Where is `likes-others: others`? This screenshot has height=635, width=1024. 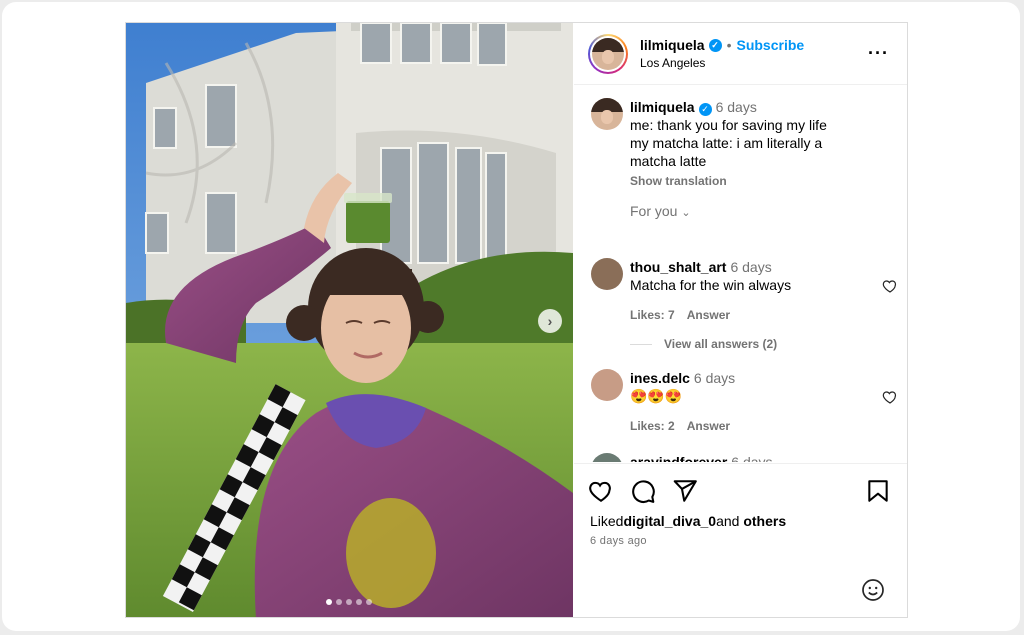
likes-others: others is located at coordinates (764, 521).